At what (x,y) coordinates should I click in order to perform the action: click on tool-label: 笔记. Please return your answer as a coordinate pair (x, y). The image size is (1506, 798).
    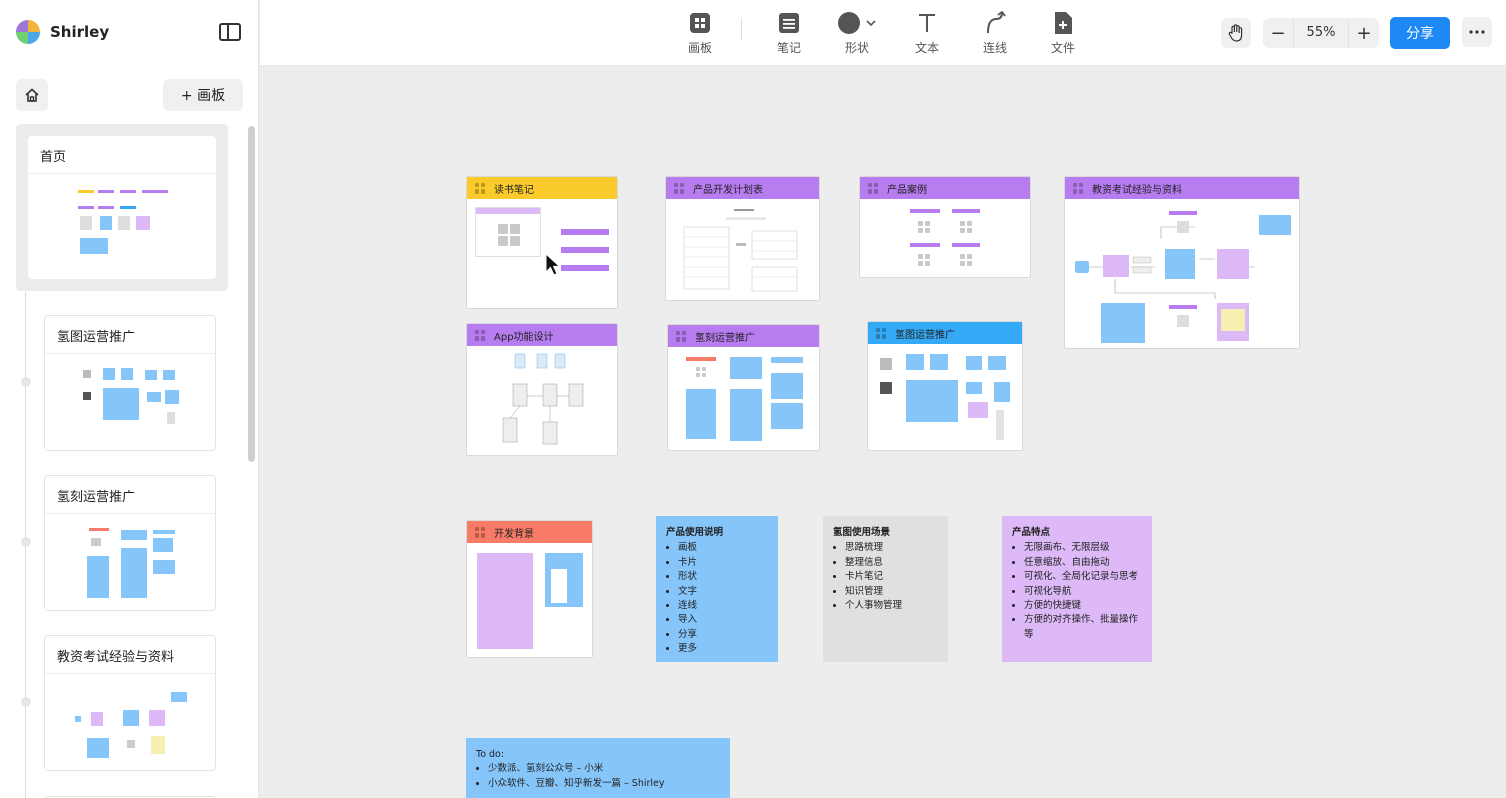
    Looking at the image, I should click on (788, 48).